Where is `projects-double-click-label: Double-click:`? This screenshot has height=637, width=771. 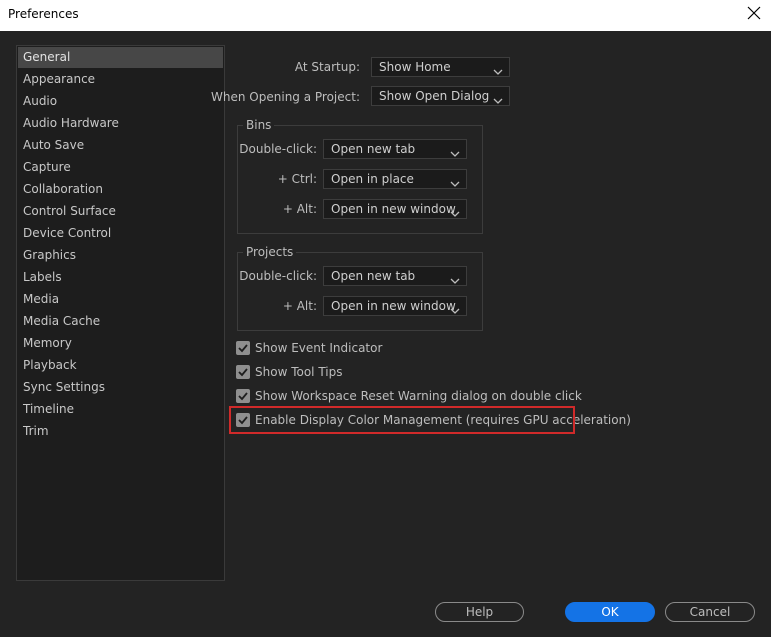
projects-double-click-label: Double-click: is located at coordinates (278, 276).